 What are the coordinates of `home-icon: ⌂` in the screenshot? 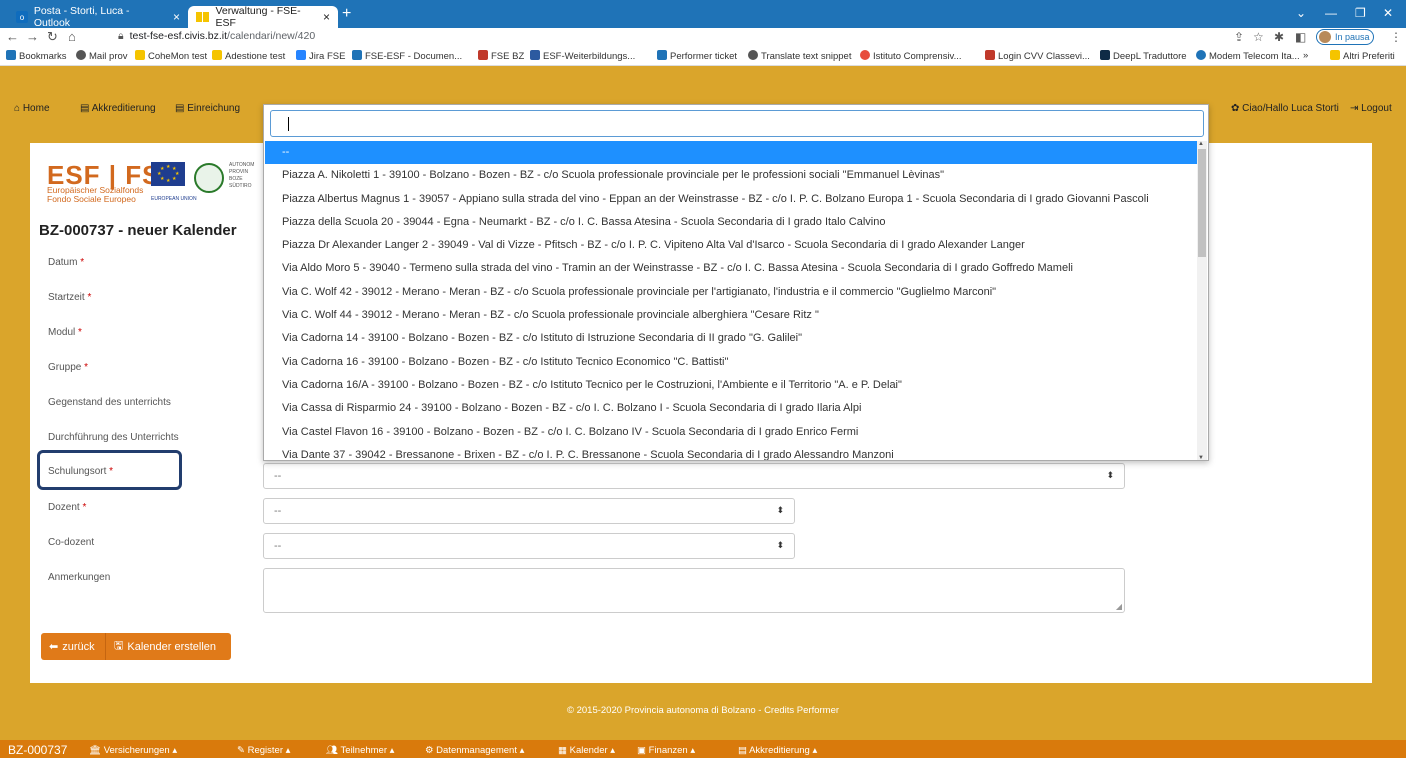 It's located at (72, 36).